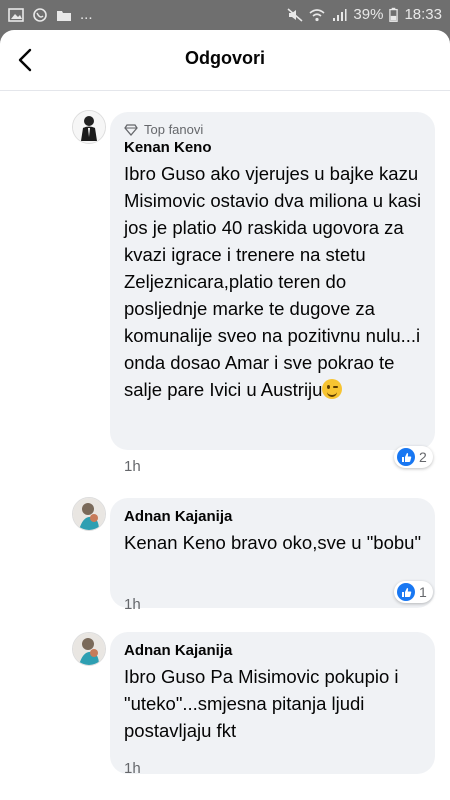  What do you see at coordinates (423, 457) in the screenshot?
I see `like-count: 2` at bounding box center [423, 457].